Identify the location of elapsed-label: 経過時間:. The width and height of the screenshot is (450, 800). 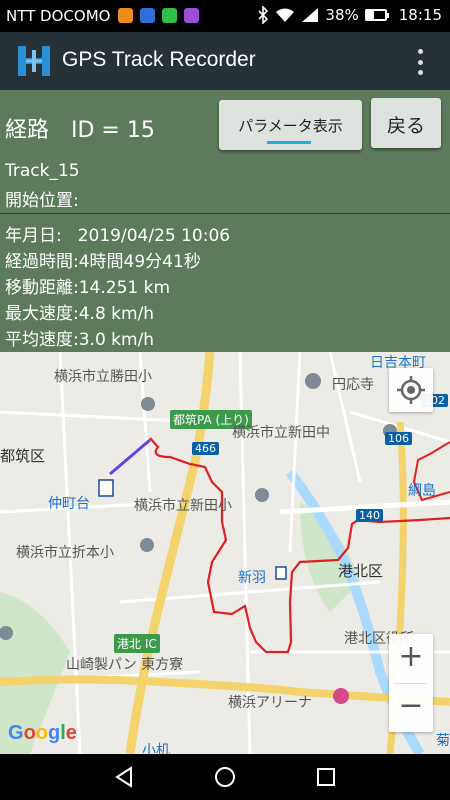
(42, 262).